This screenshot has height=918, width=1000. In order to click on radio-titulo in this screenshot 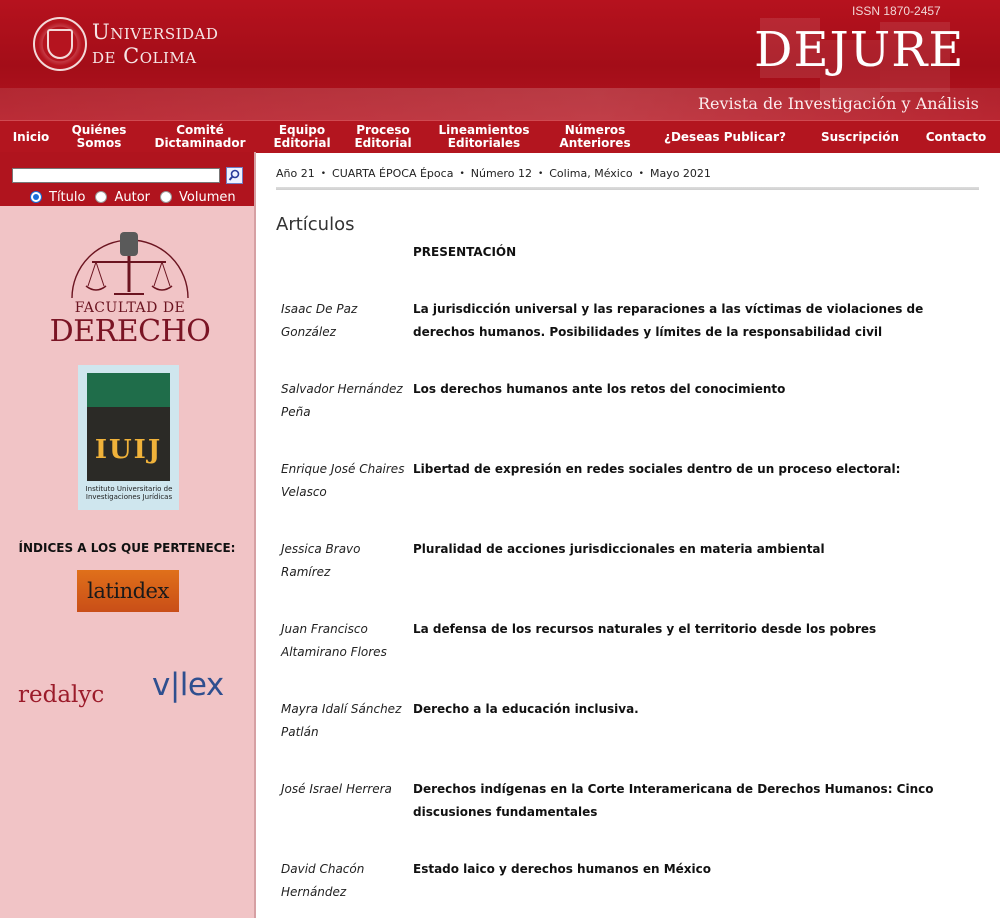, I will do `click(36, 197)`.